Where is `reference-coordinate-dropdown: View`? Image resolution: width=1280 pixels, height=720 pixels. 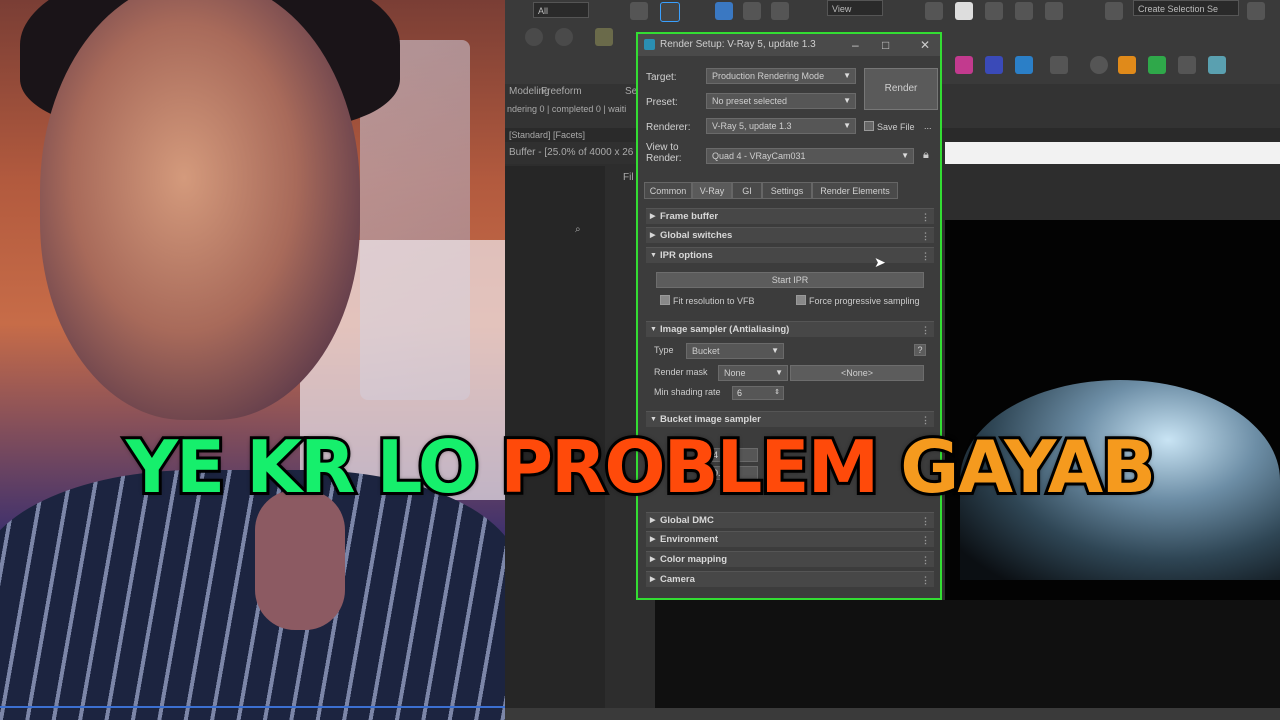
reference-coordinate-dropdown: View is located at coordinates (855, 8).